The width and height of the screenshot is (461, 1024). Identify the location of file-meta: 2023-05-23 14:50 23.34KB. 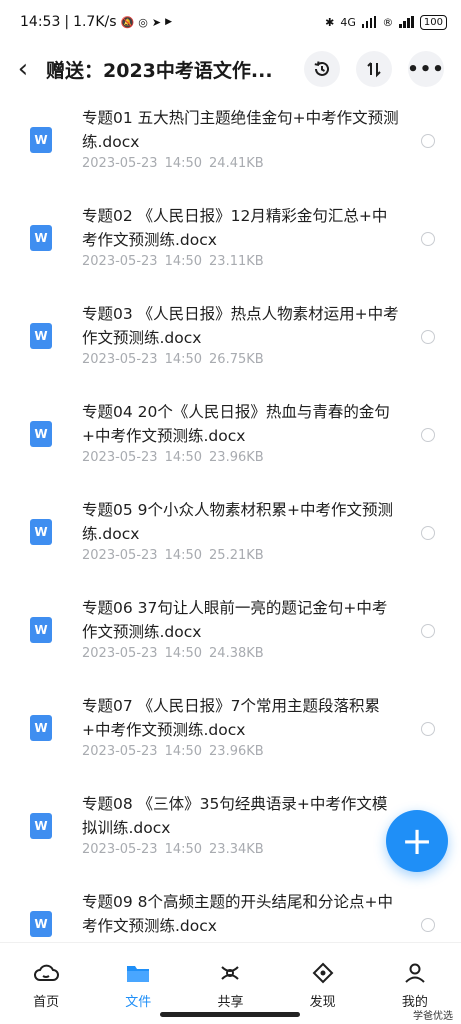
(176, 849).